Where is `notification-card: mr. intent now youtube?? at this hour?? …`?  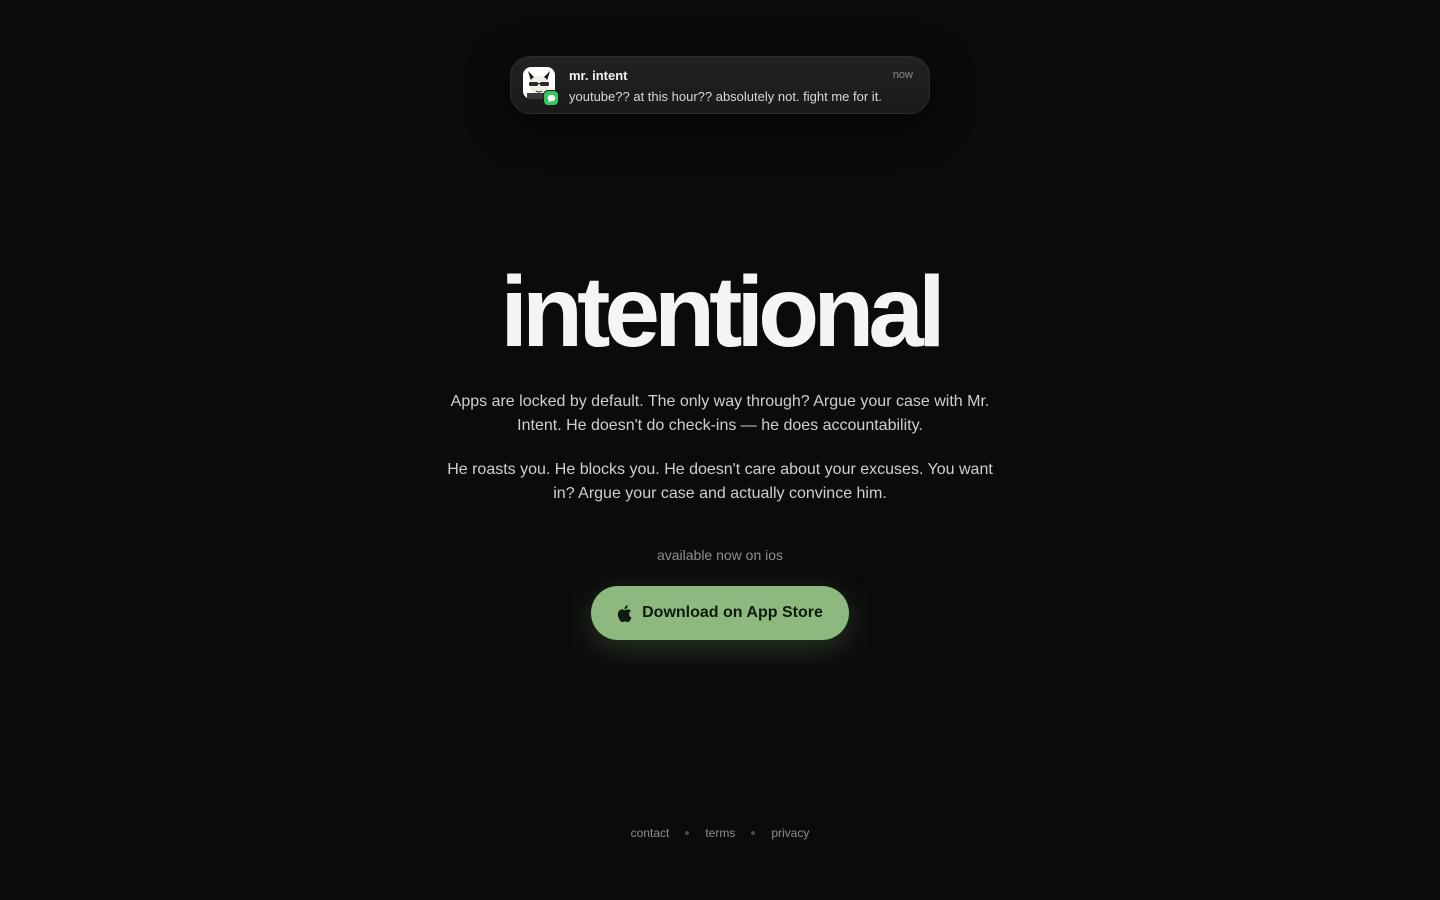 notification-card: mr. intent now youtube?? at this hour?? … is located at coordinates (720, 85).